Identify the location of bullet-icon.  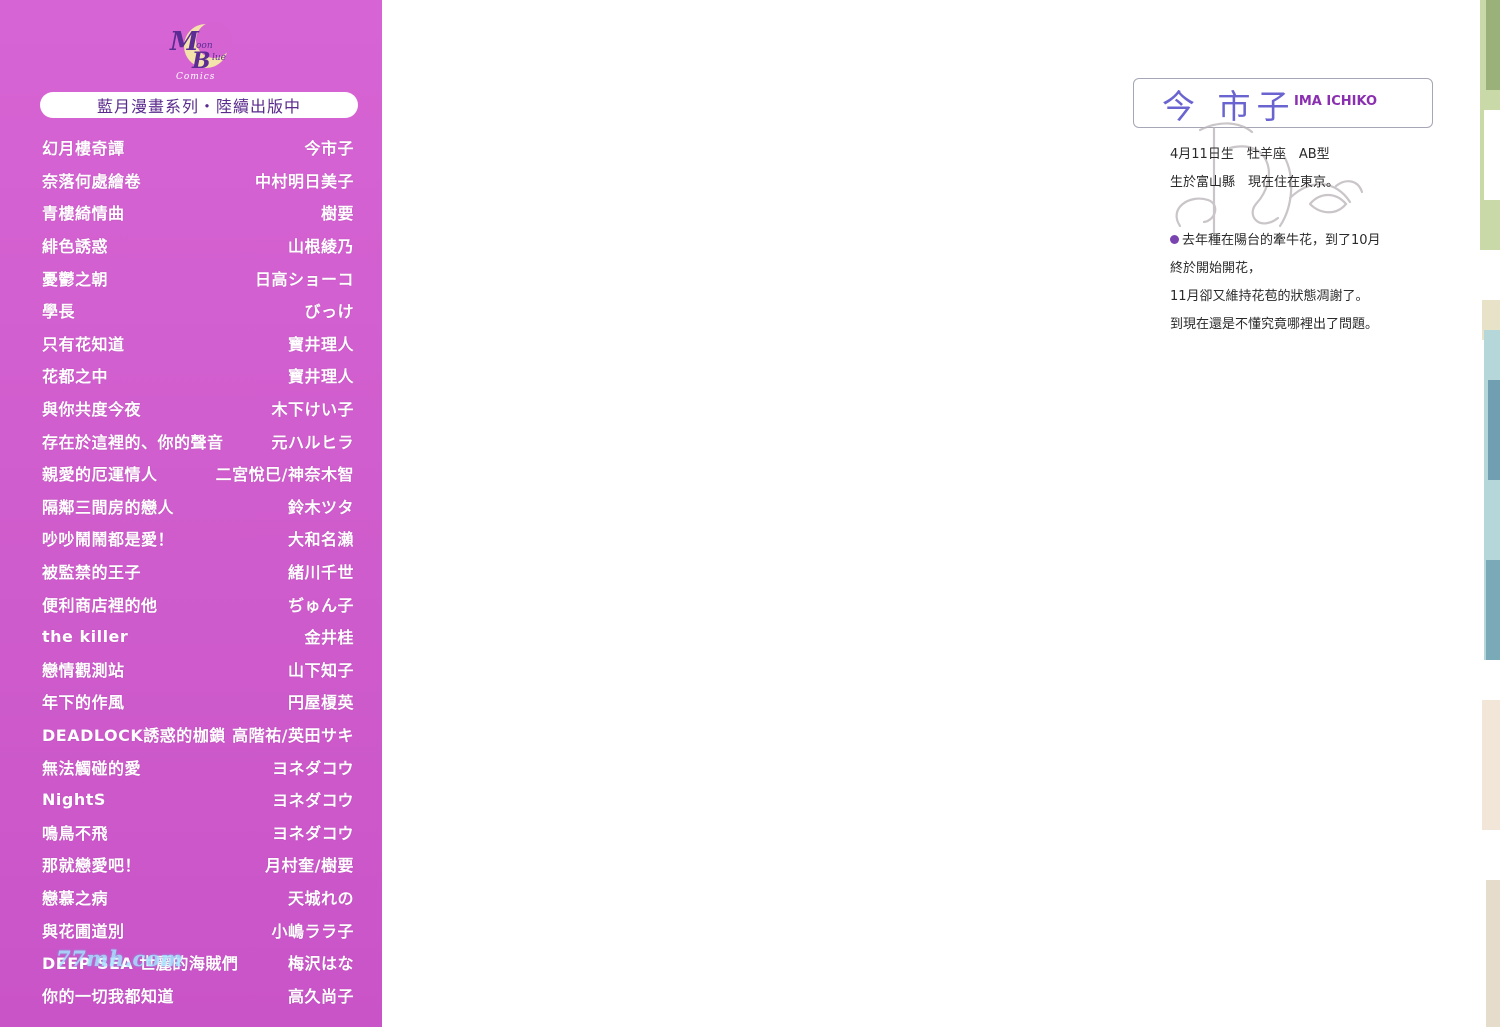
(1174, 239).